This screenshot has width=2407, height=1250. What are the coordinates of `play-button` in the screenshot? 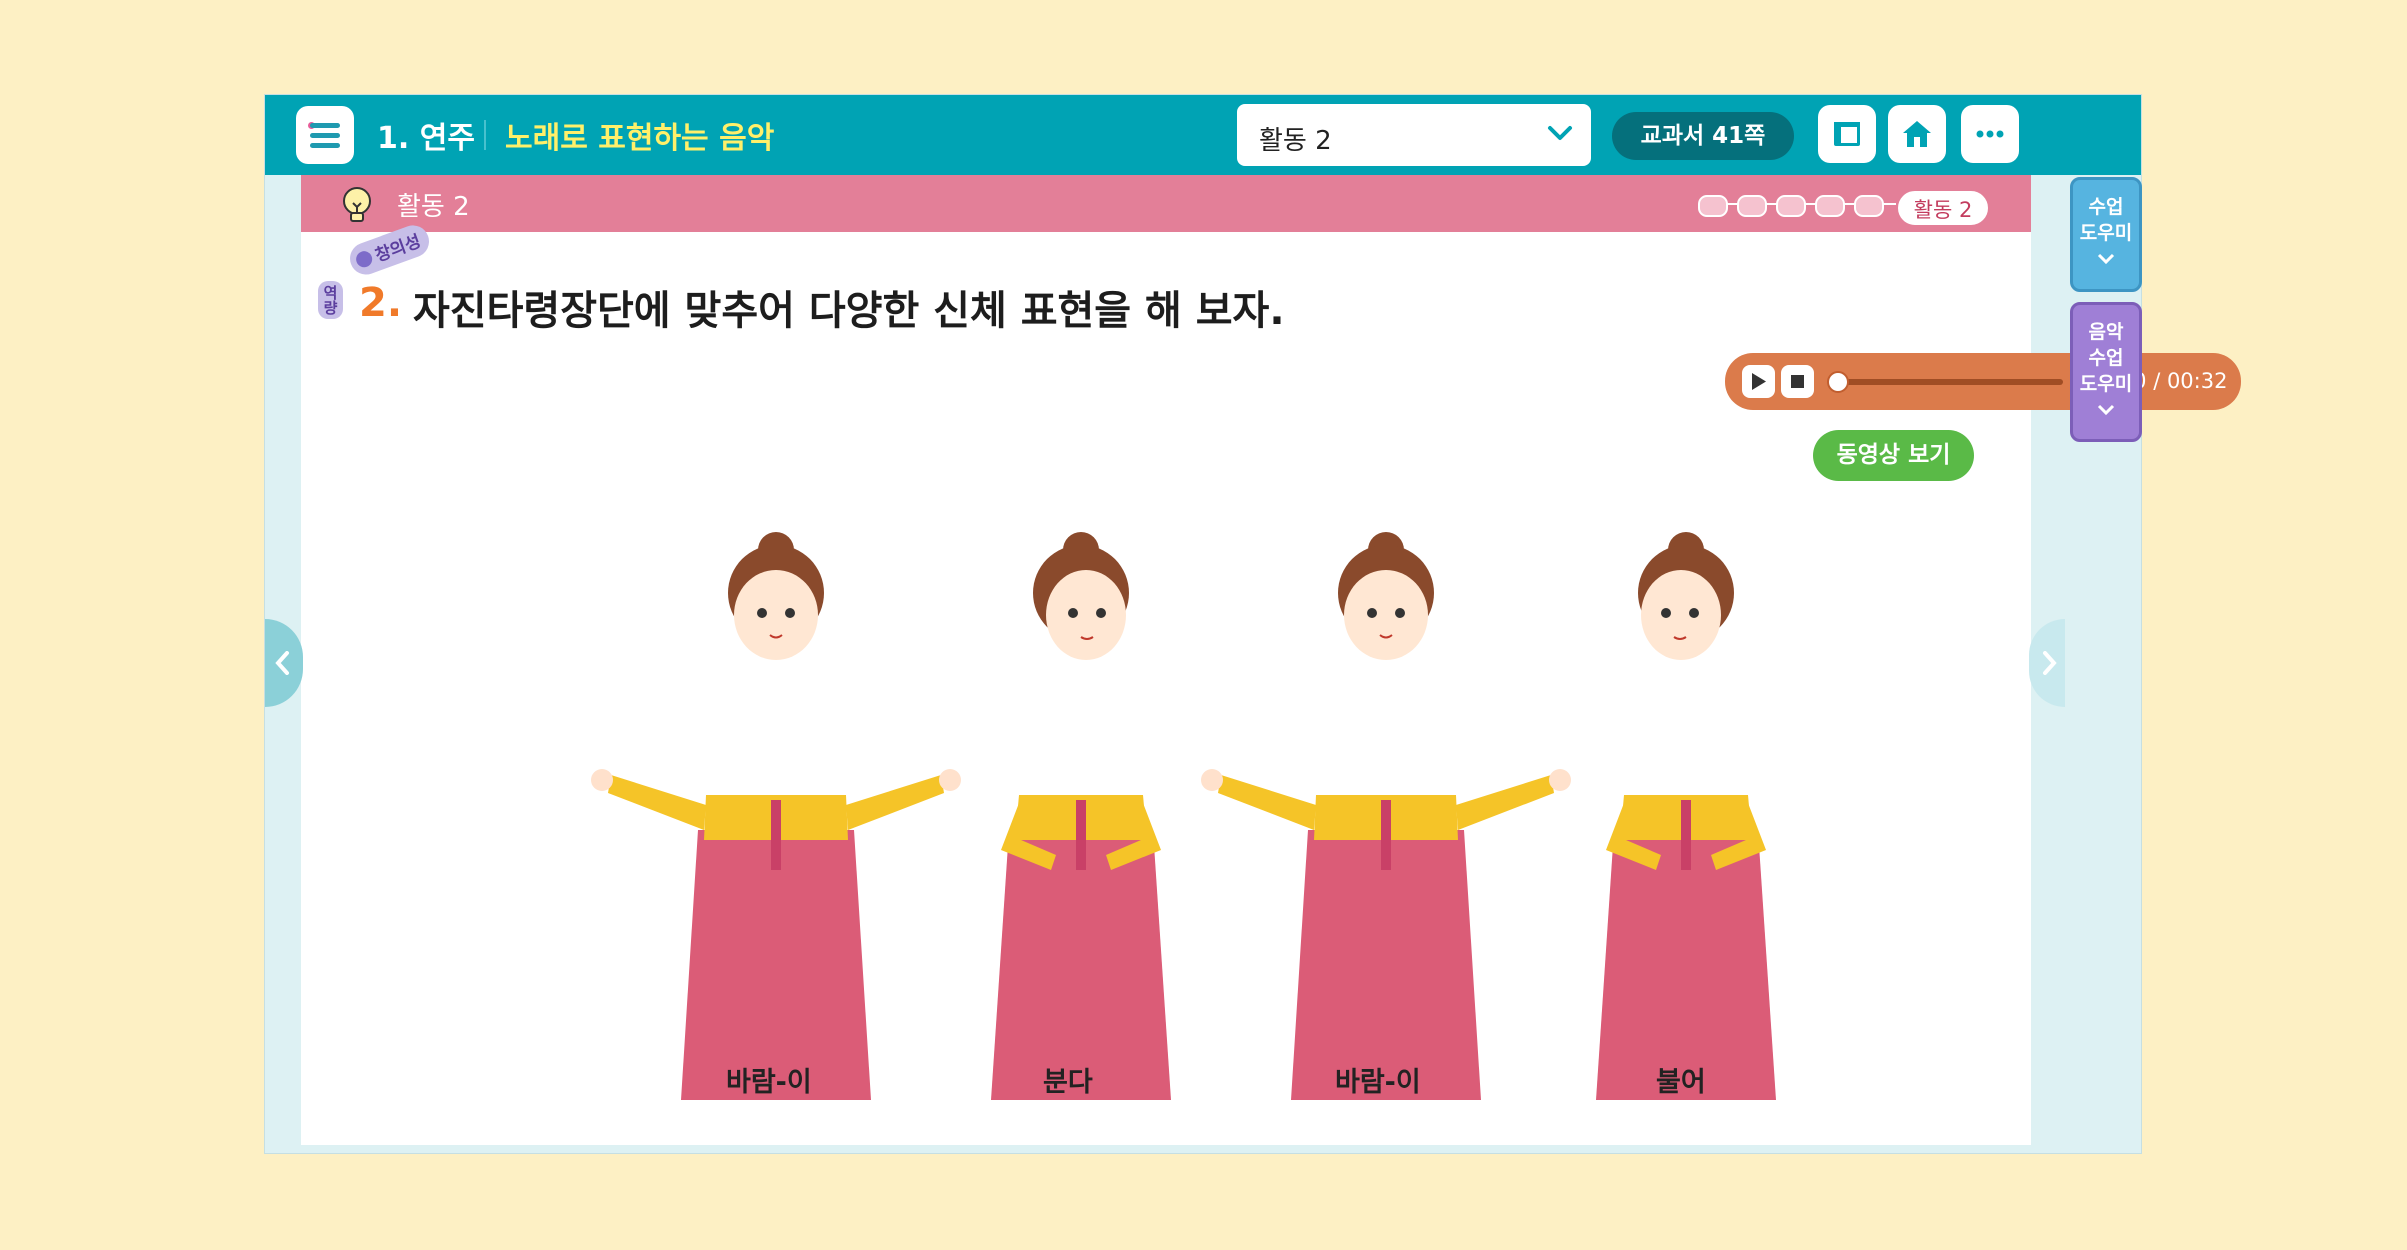 It's located at (1758, 381).